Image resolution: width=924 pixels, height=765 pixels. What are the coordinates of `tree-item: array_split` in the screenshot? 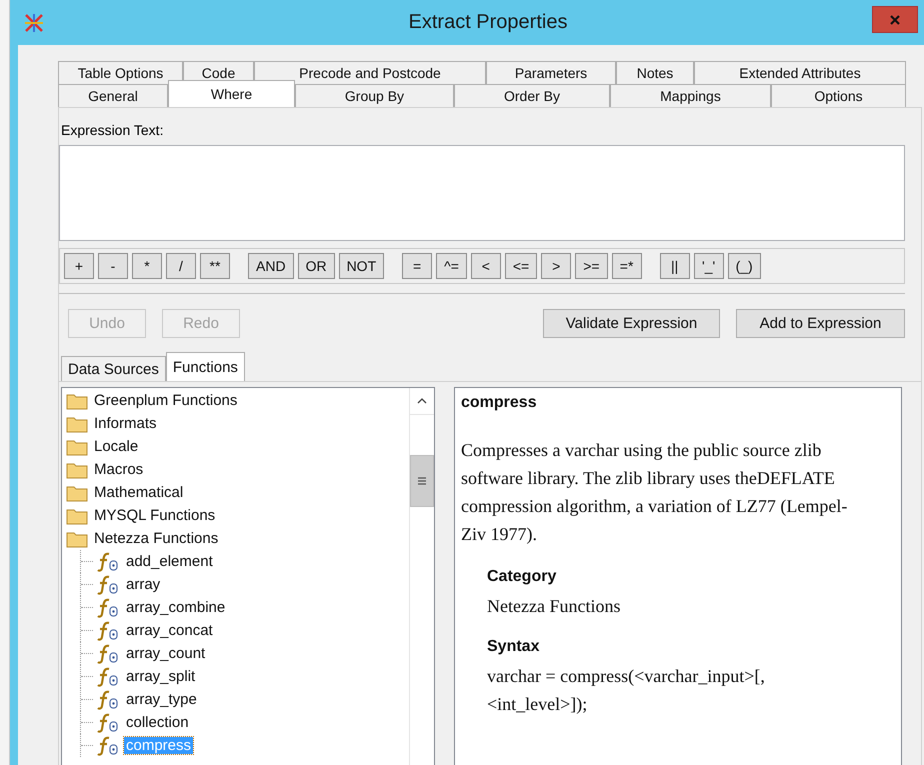 It's located at (161, 676).